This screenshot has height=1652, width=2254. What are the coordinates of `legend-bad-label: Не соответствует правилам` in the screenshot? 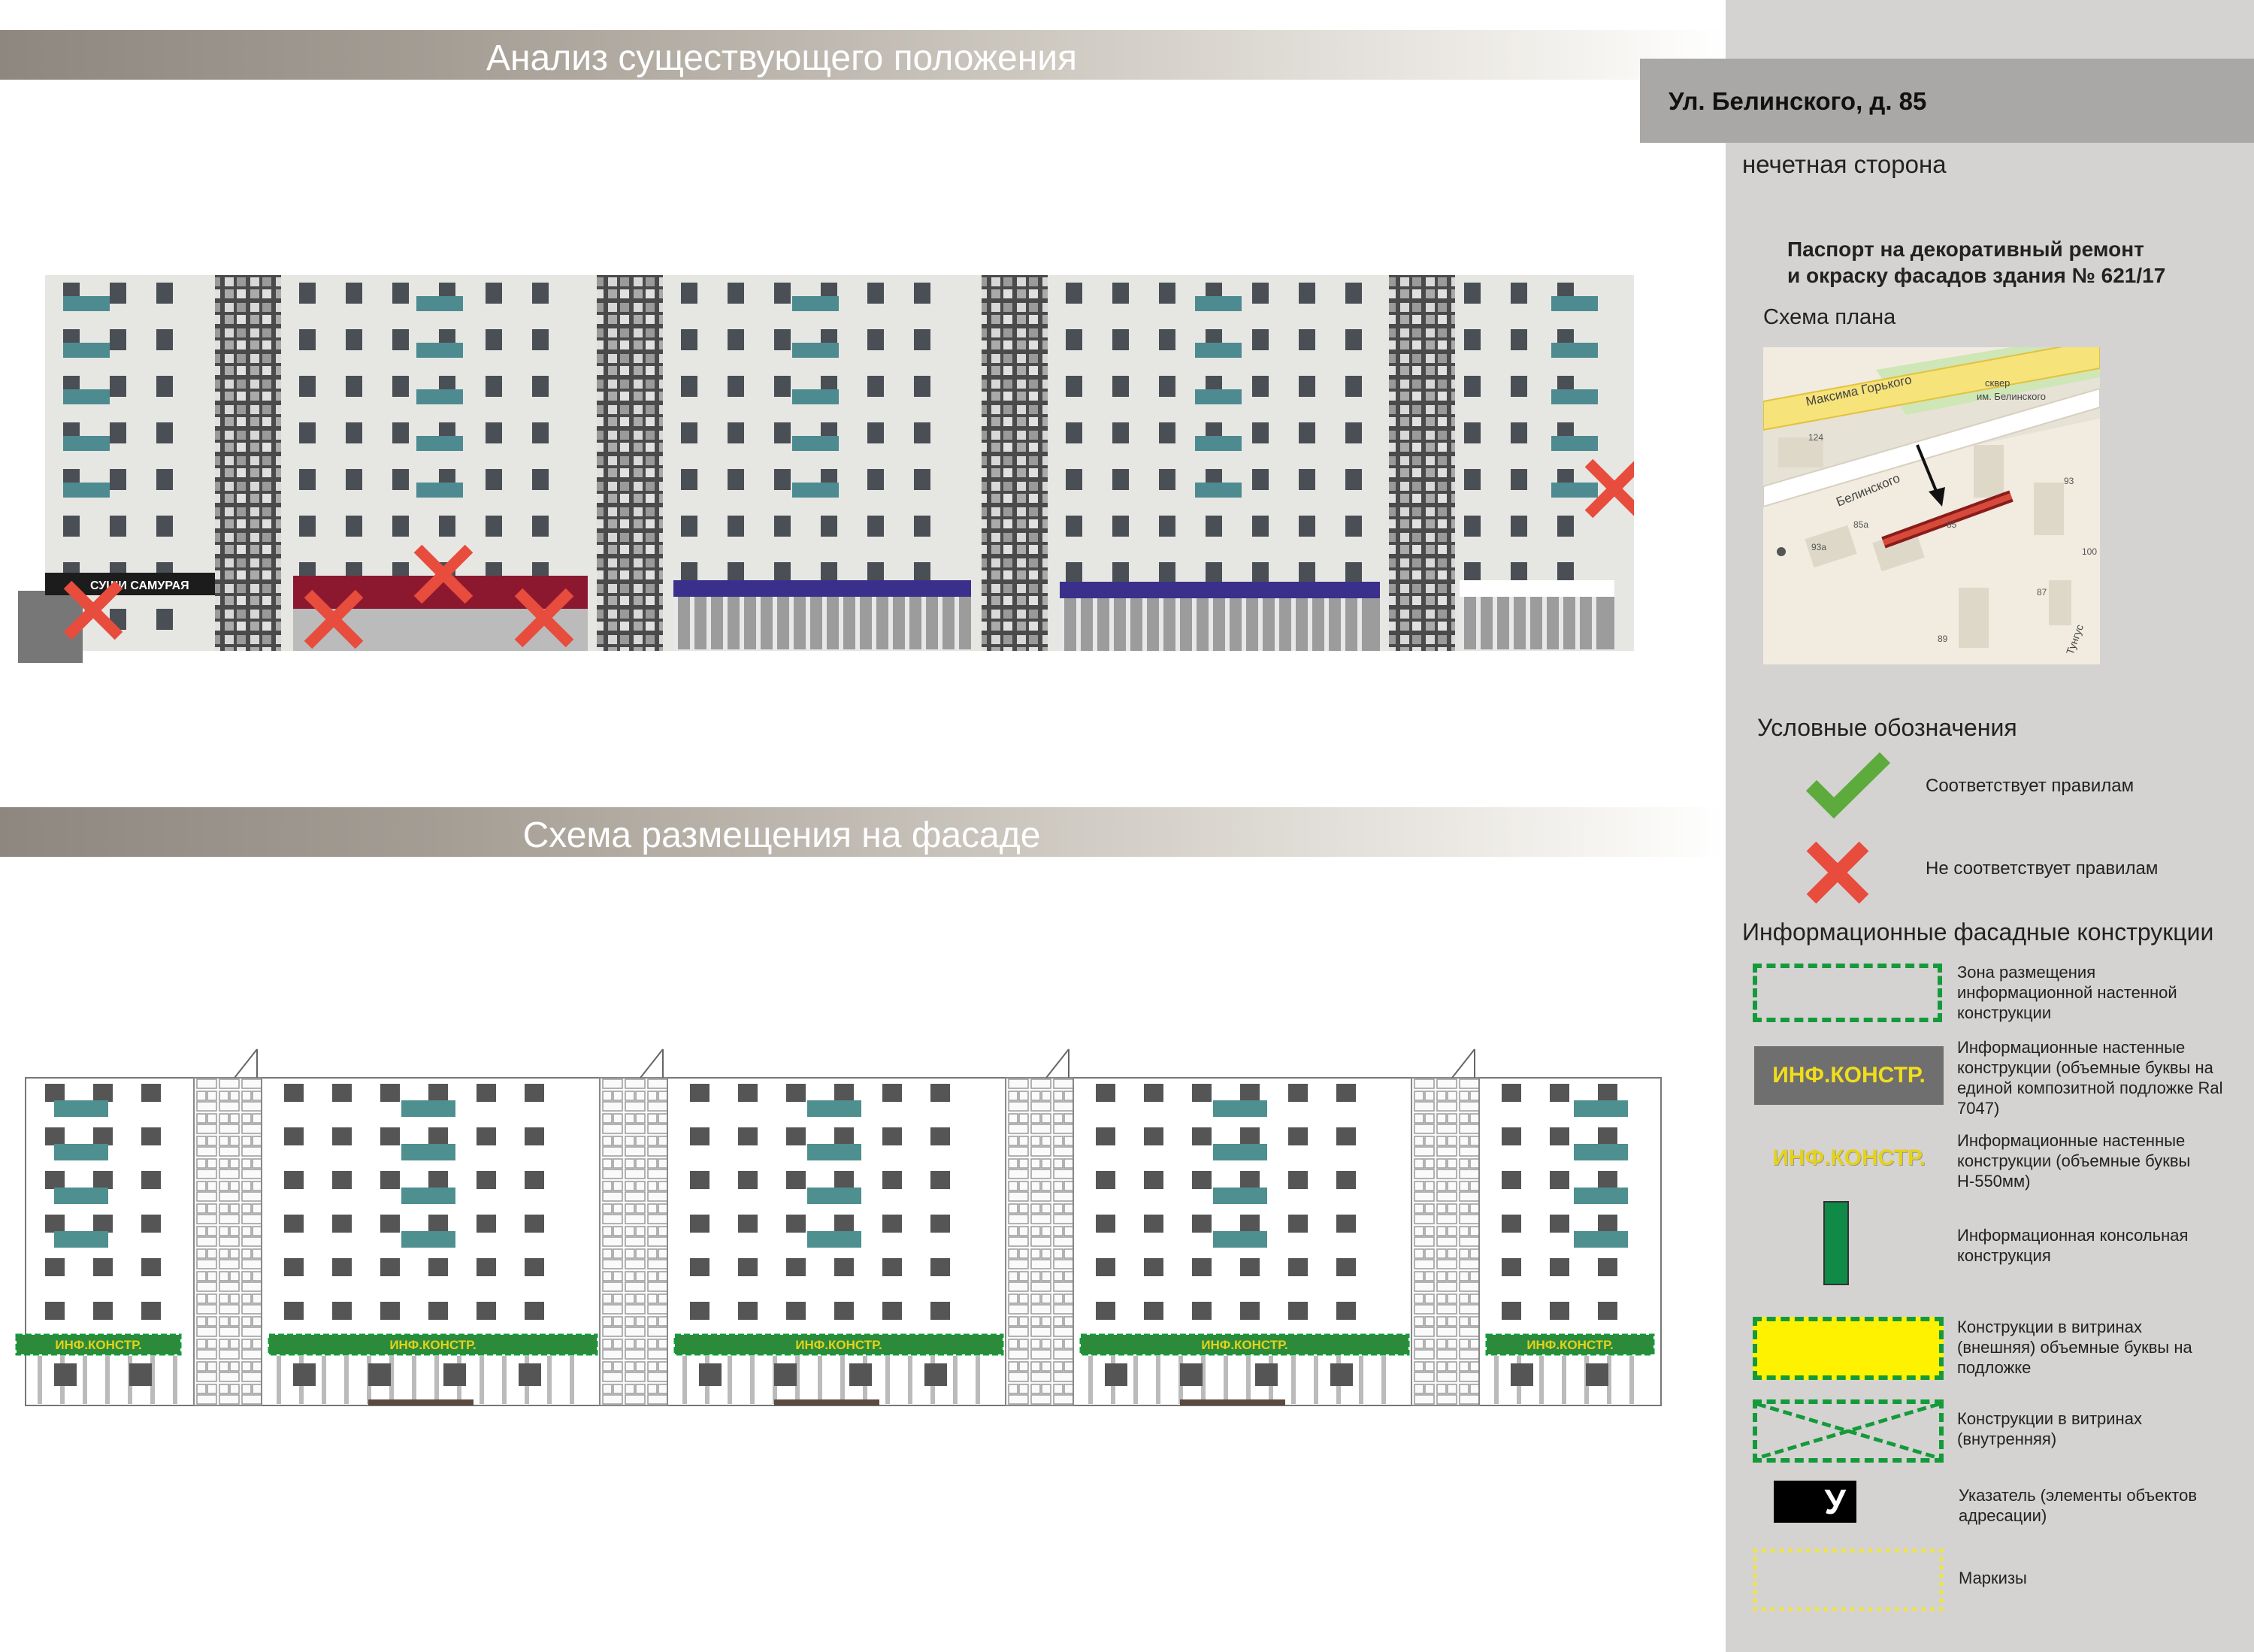 It's located at (2042, 868).